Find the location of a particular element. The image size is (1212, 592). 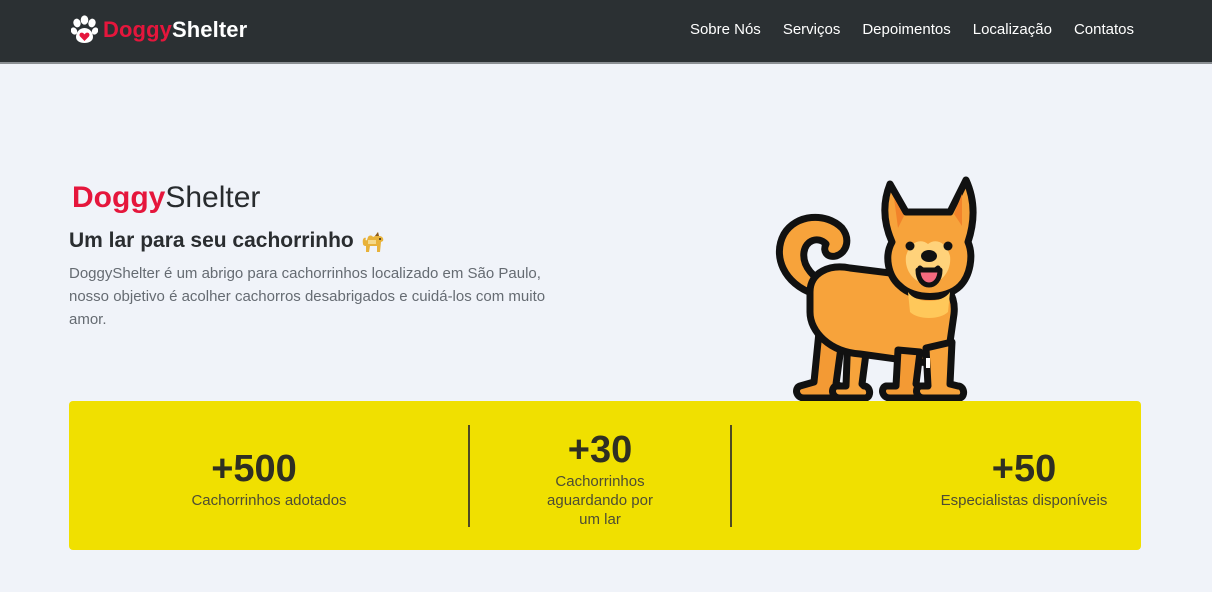

stat-label: Cachorrinhos adotados is located at coordinates (269, 500).